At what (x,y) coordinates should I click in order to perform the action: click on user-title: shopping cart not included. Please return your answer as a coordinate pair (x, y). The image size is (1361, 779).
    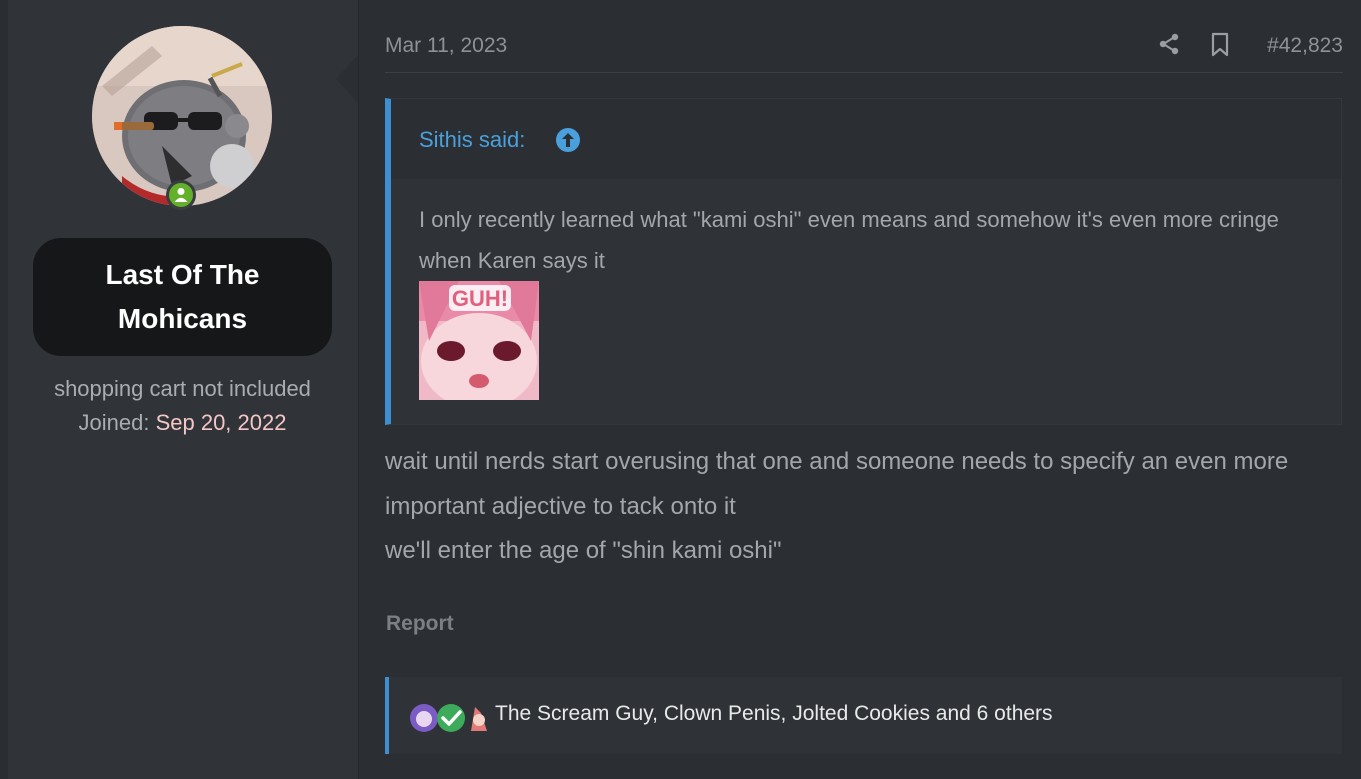
    Looking at the image, I should click on (182, 388).